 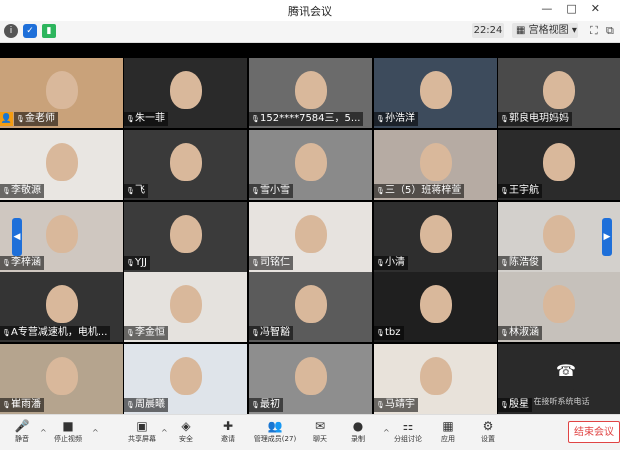 What do you see at coordinates (275, 190) in the screenshot?
I see `participant-name: 雪小雪` at bounding box center [275, 190].